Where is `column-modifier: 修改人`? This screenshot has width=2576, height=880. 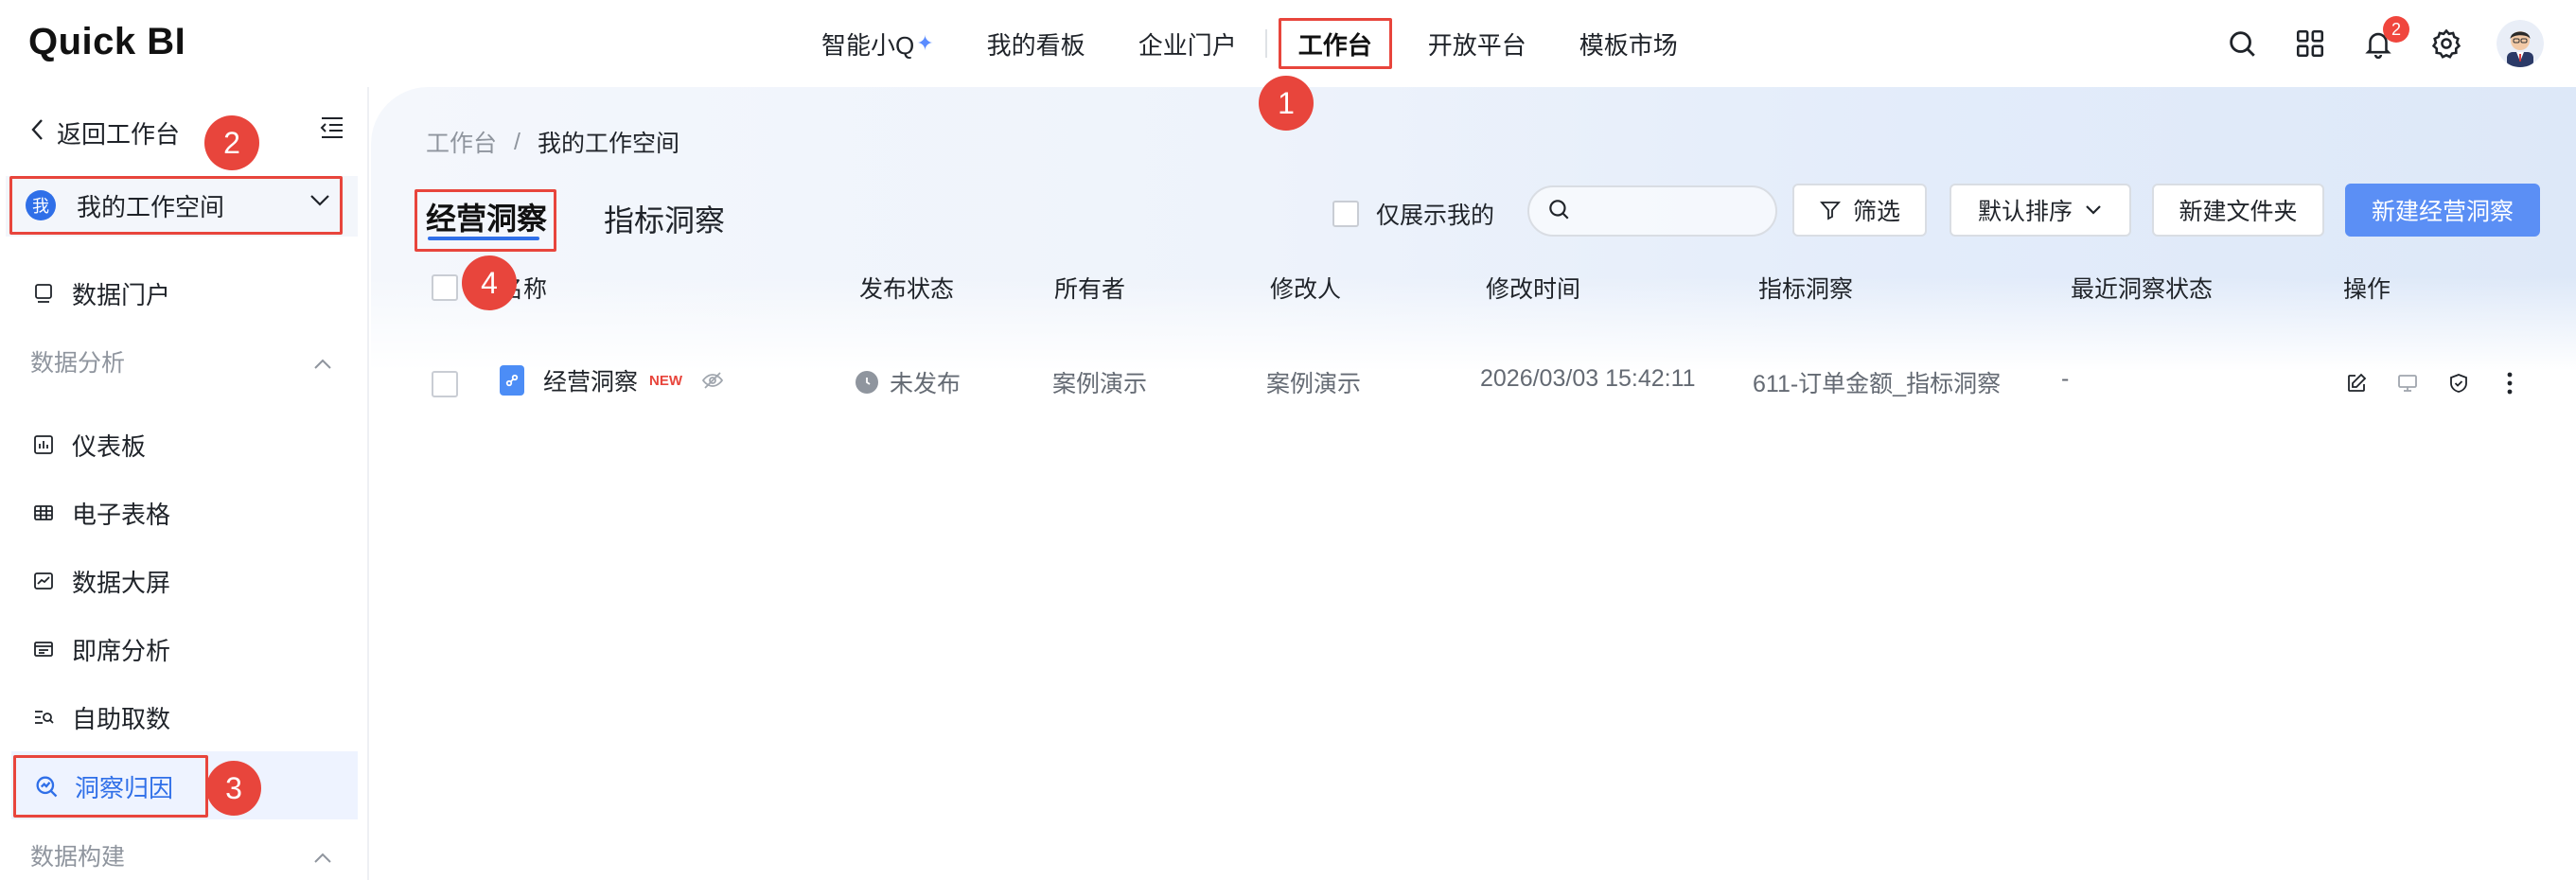 column-modifier: 修改人 is located at coordinates (1305, 288).